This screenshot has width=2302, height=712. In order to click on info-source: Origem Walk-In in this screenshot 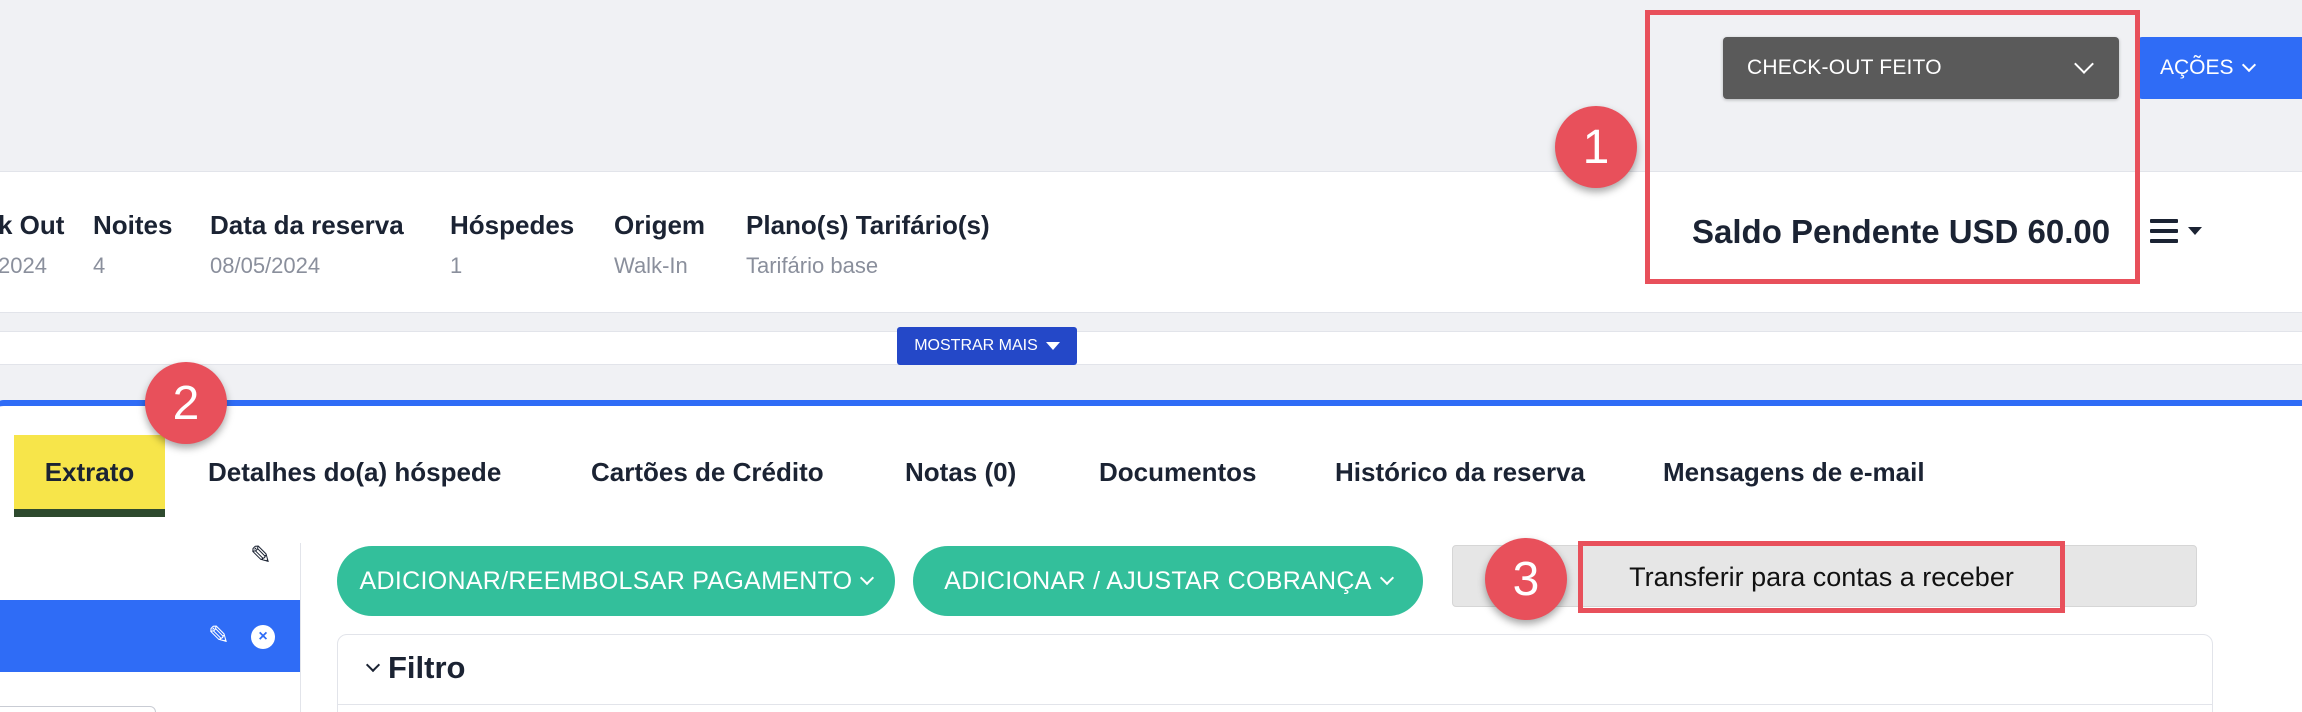, I will do `click(659, 244)`.